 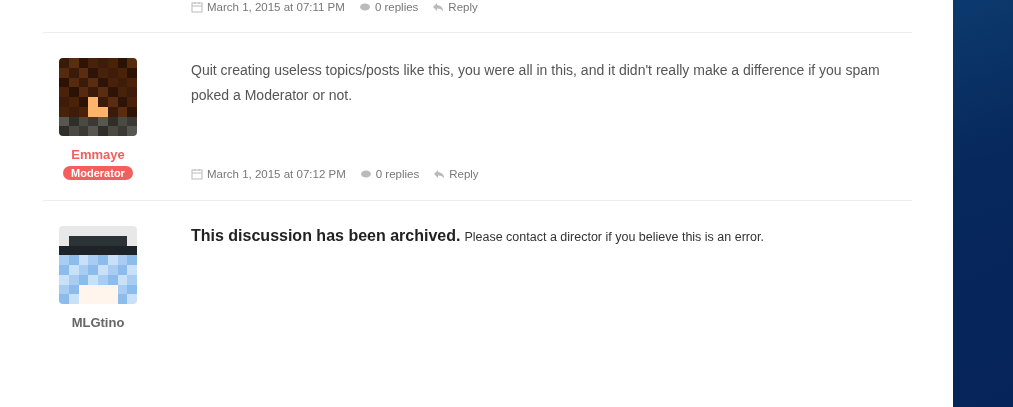 What do you see at coordinates (268, 174) in the screenshot?
I see `meta-date: March 1, 2015 at 07:12 PM` at bounding box center [268, 174].